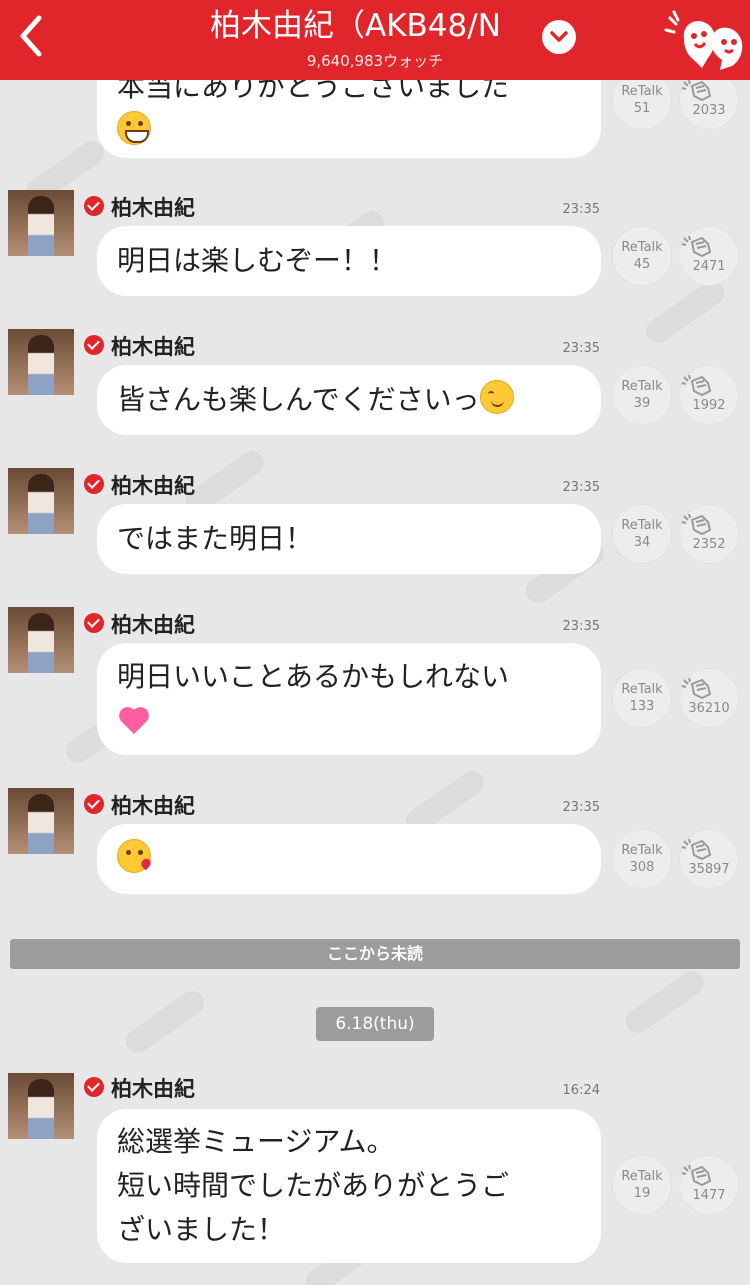 This screenshot has height=1285, width=750. What do you see at coordinates (298, 399) in the screenshot?
I see `message-text: 皆さんも楽しんでくださいっ` at bounding box center [298, 399].